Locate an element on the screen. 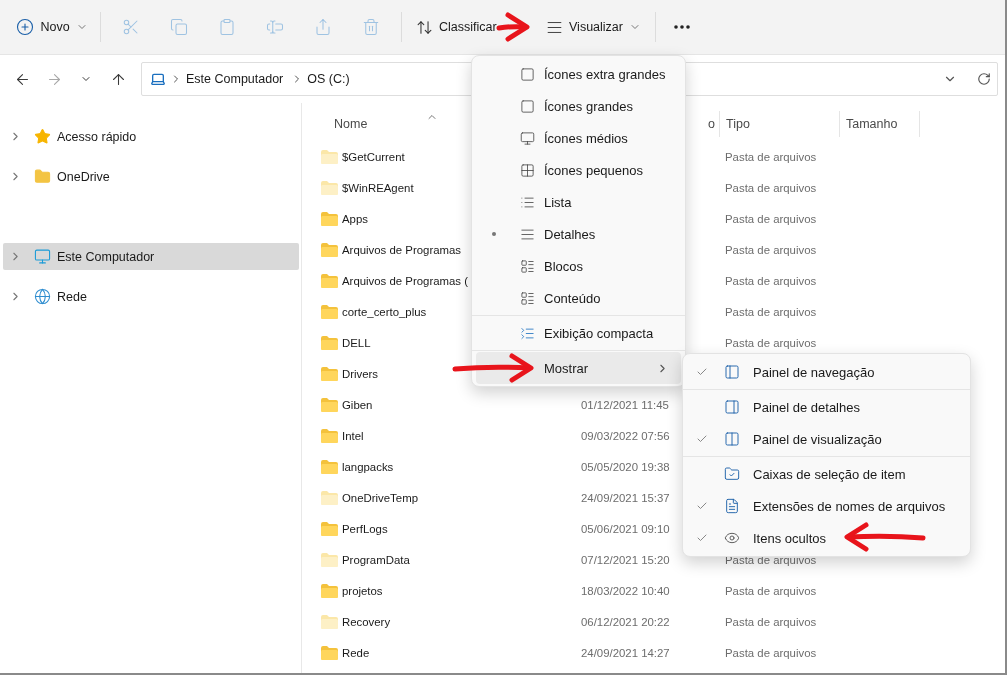 The height and width of the screenshot is (675, 1007). date-cell: 24/09/2021 14:27 is located at coordinates (625, 652).